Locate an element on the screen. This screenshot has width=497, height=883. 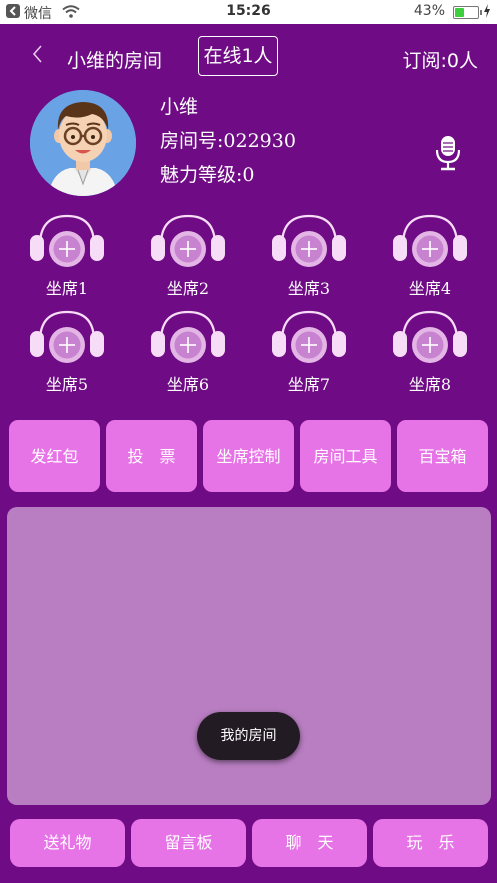
charging-icon is located at coordinates (487, 13).